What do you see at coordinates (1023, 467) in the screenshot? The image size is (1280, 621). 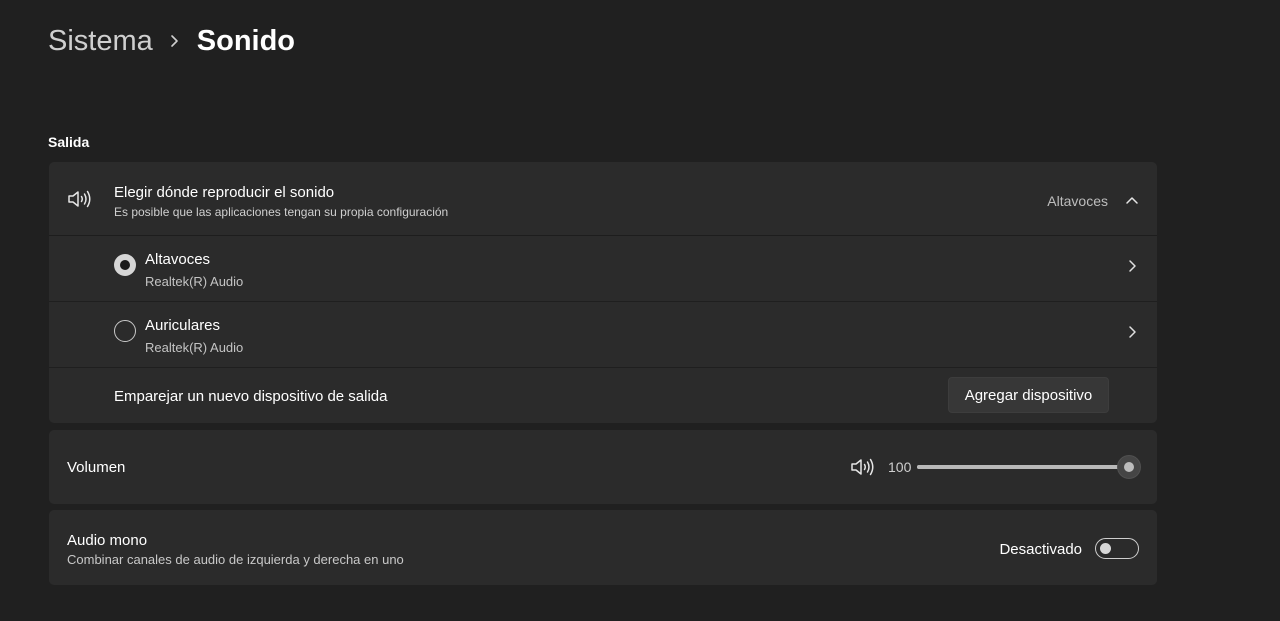 I see `slider-fill` at bounding box center [1023, 467].